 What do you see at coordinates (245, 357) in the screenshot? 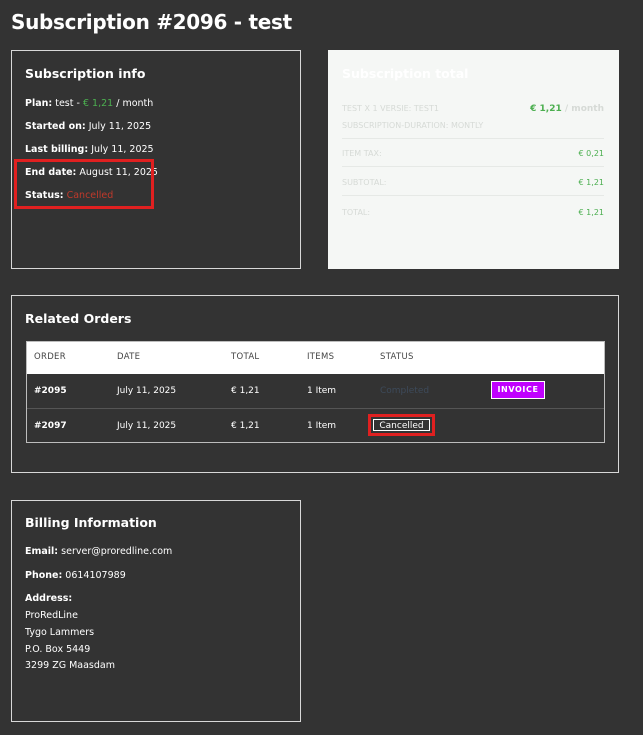
I see `column-header-total: TOTAL` at bounding box center [245, 357].